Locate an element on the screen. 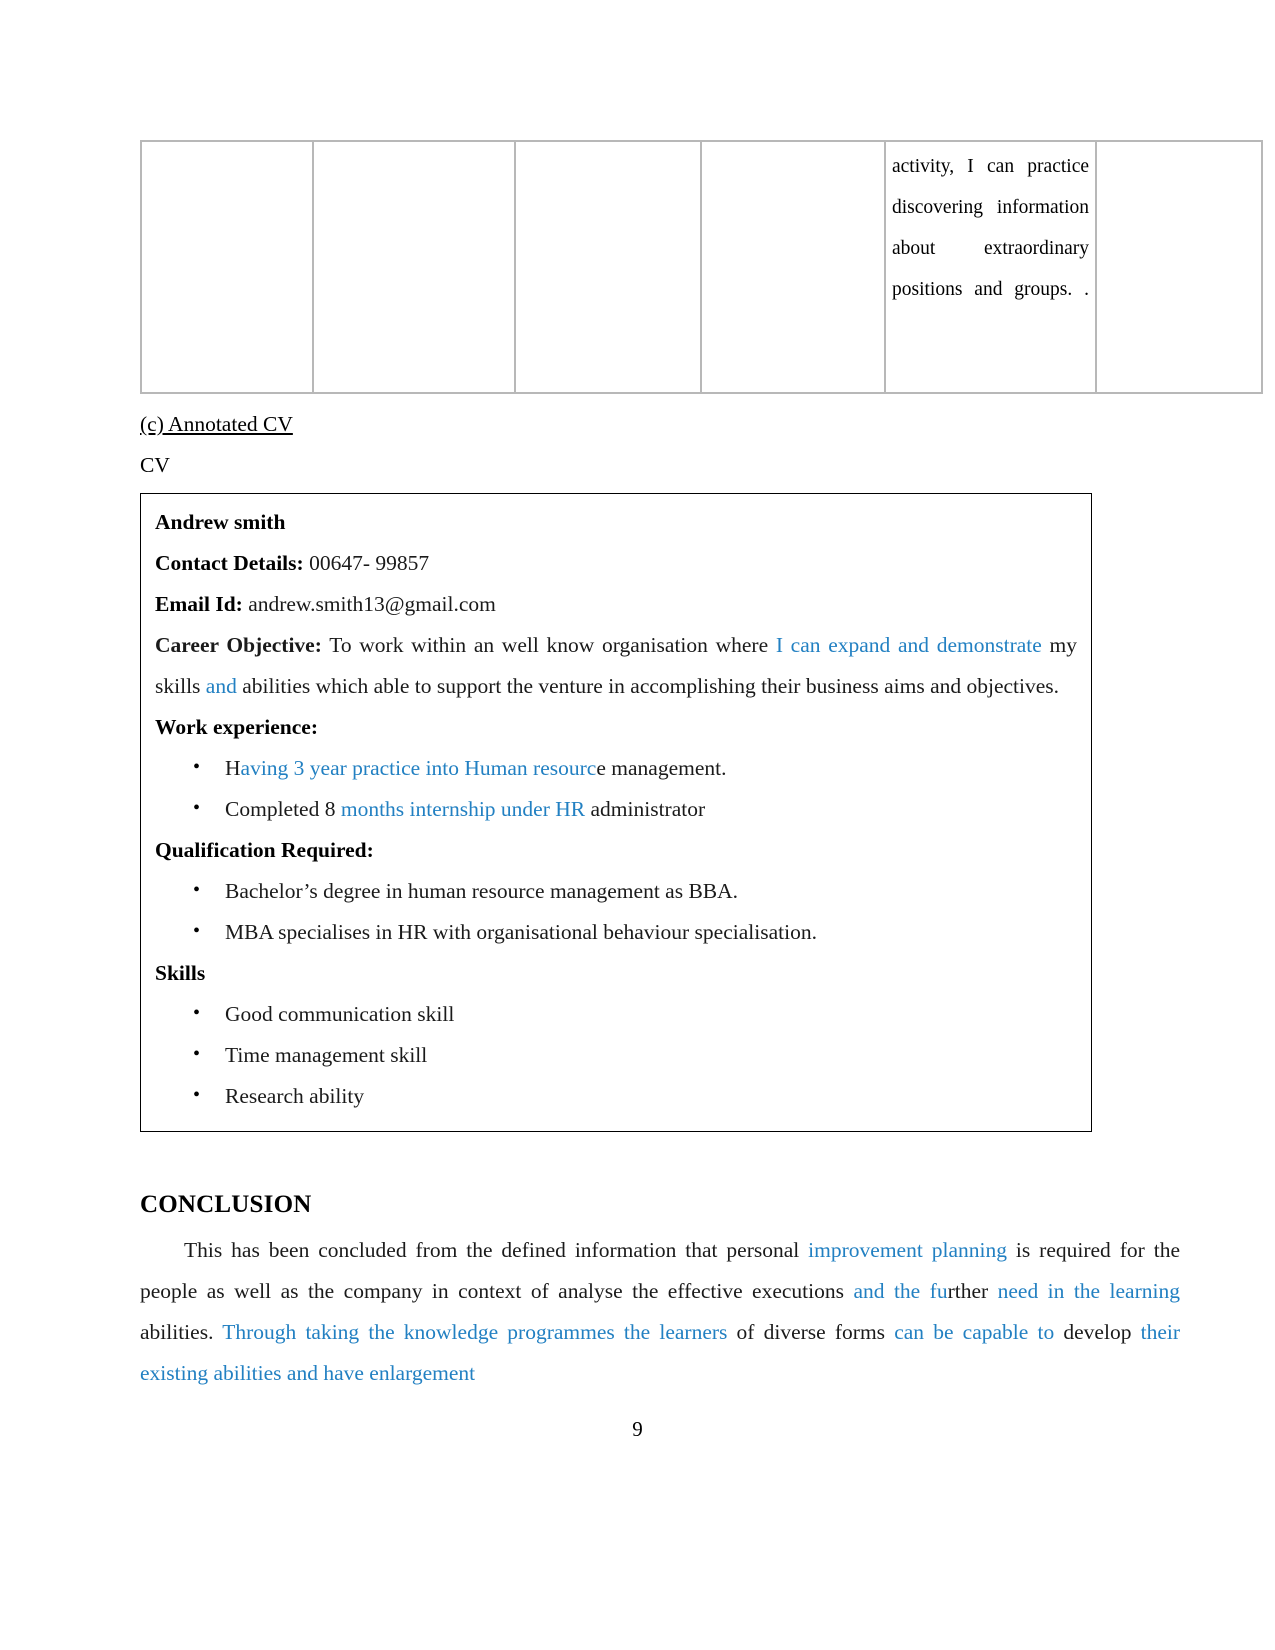 The height and width of the screenshot is (1650, 1275). cv-objective-label: Career Objective: is located at coordinates (238, 645).